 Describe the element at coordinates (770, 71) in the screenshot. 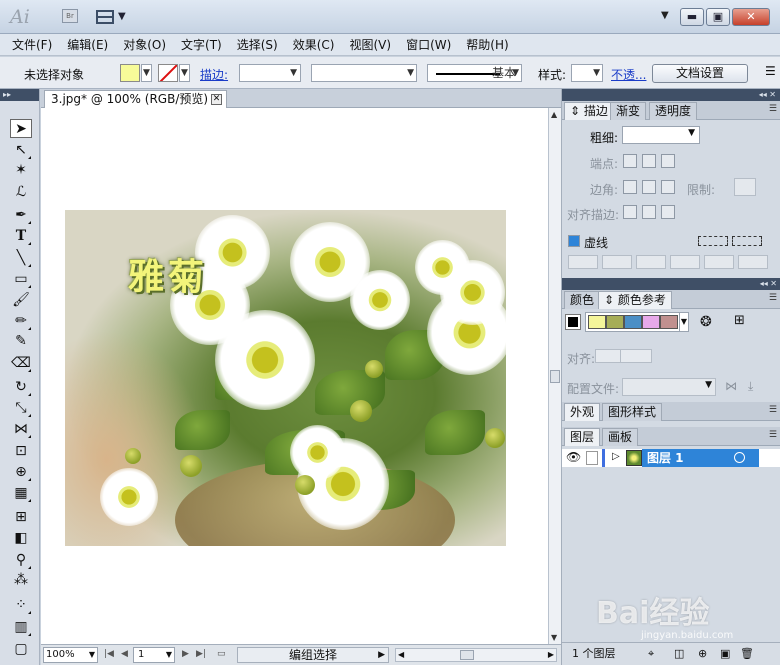

I see `control-bar-menu-icon: ☰` at that location.